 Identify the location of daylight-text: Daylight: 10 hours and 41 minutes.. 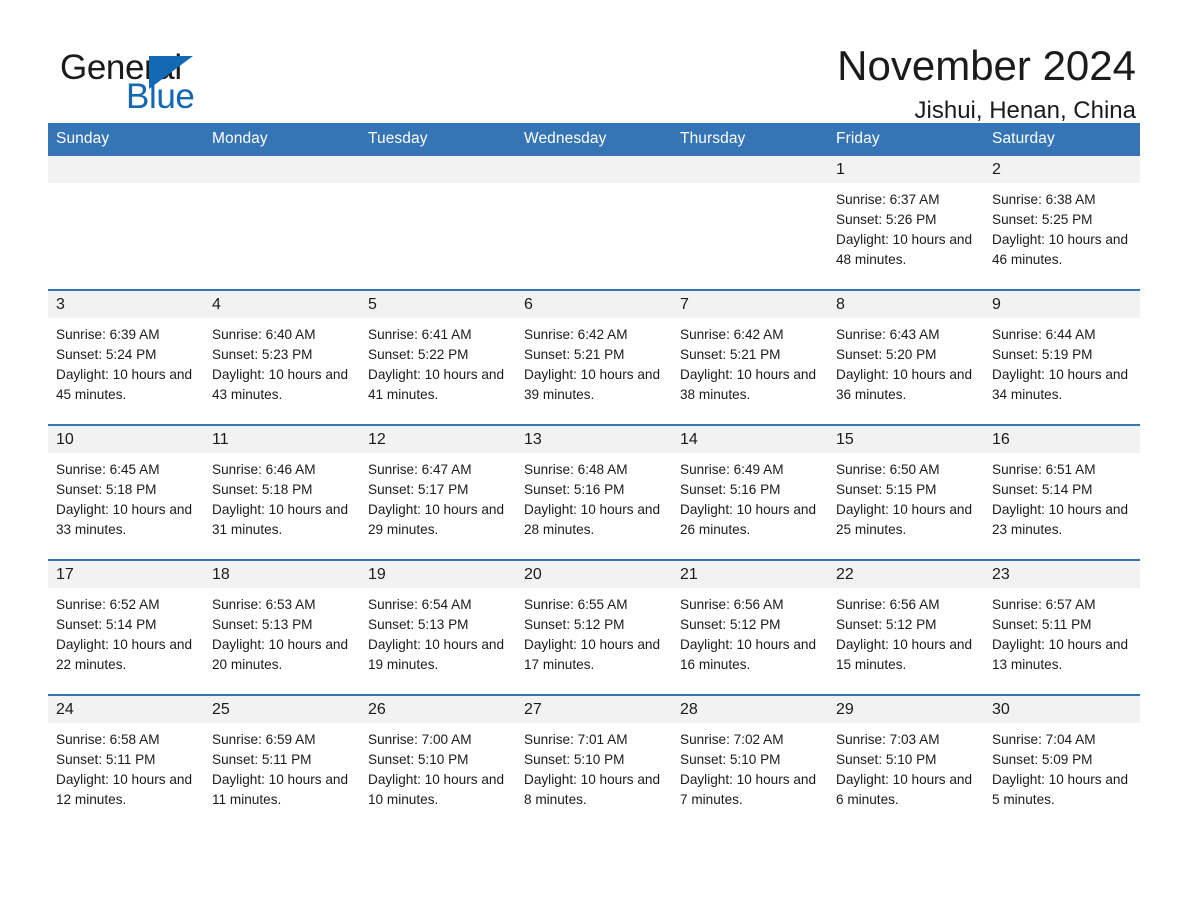
(436, 384).